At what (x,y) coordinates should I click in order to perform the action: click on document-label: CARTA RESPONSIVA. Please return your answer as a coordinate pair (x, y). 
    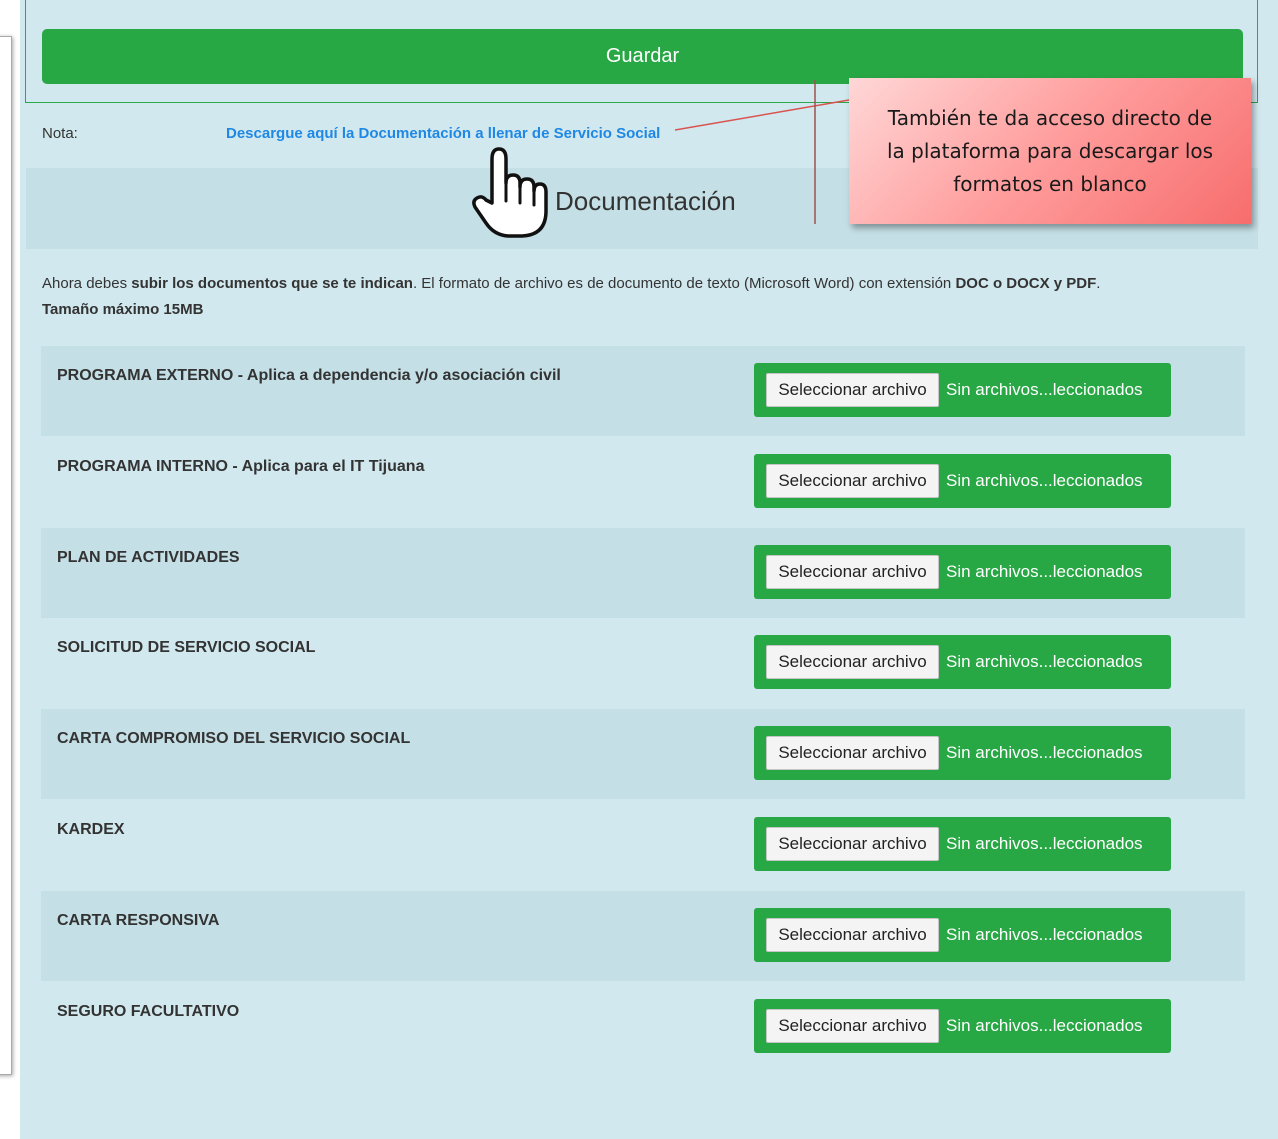
    Looking at the image, I should click on (138, 920).